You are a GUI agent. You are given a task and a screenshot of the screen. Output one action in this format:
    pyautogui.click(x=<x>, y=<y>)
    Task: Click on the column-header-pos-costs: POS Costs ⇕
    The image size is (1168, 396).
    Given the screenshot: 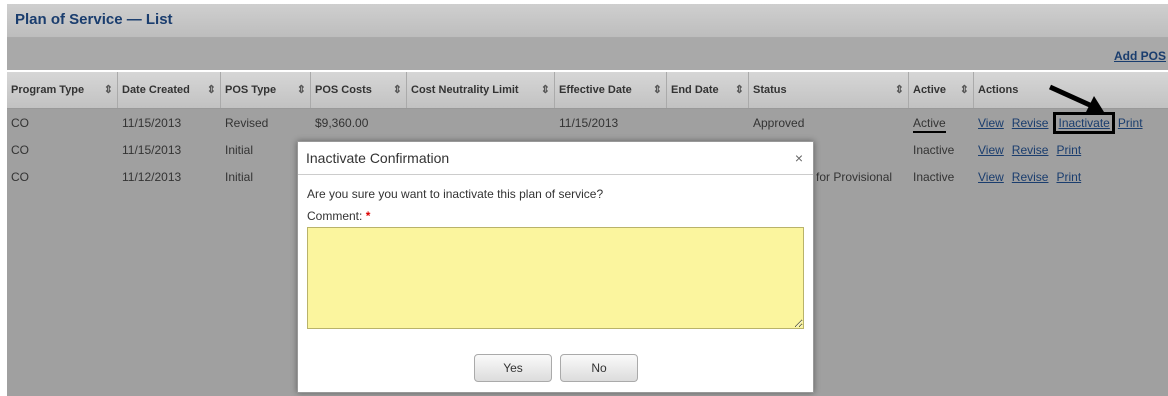 What is the action you would take?
    pyautogui.click(x=359, y=90)
    